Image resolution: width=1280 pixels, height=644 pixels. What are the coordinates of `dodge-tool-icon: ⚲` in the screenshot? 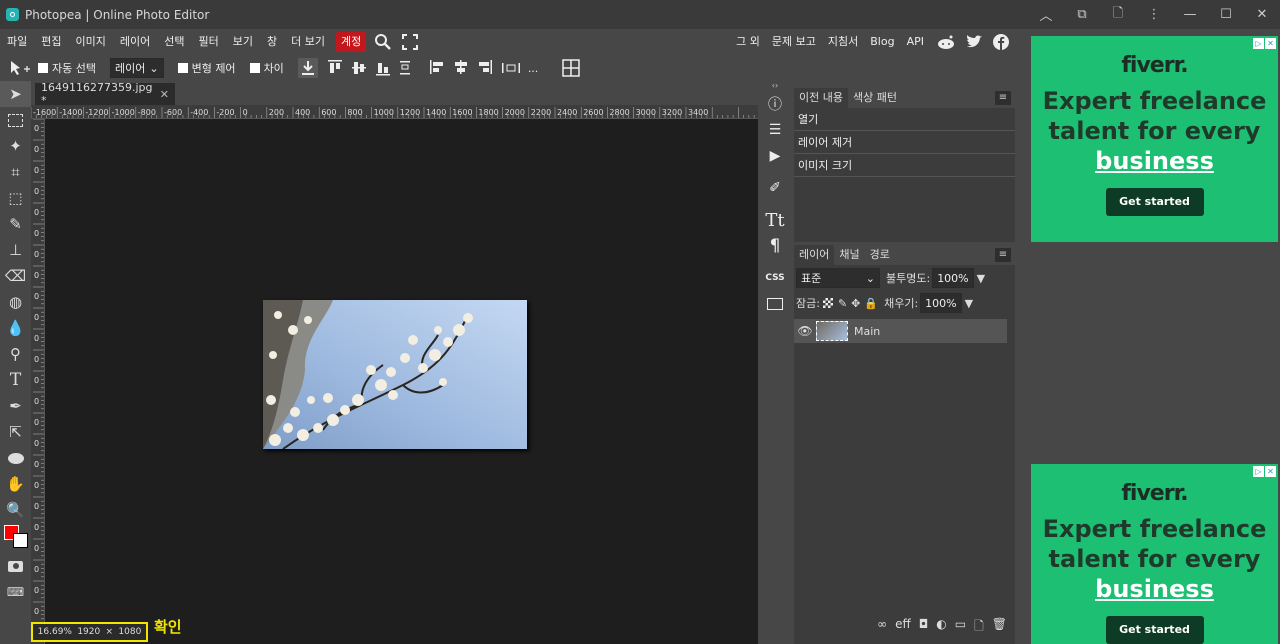 It's located at (15, 354).